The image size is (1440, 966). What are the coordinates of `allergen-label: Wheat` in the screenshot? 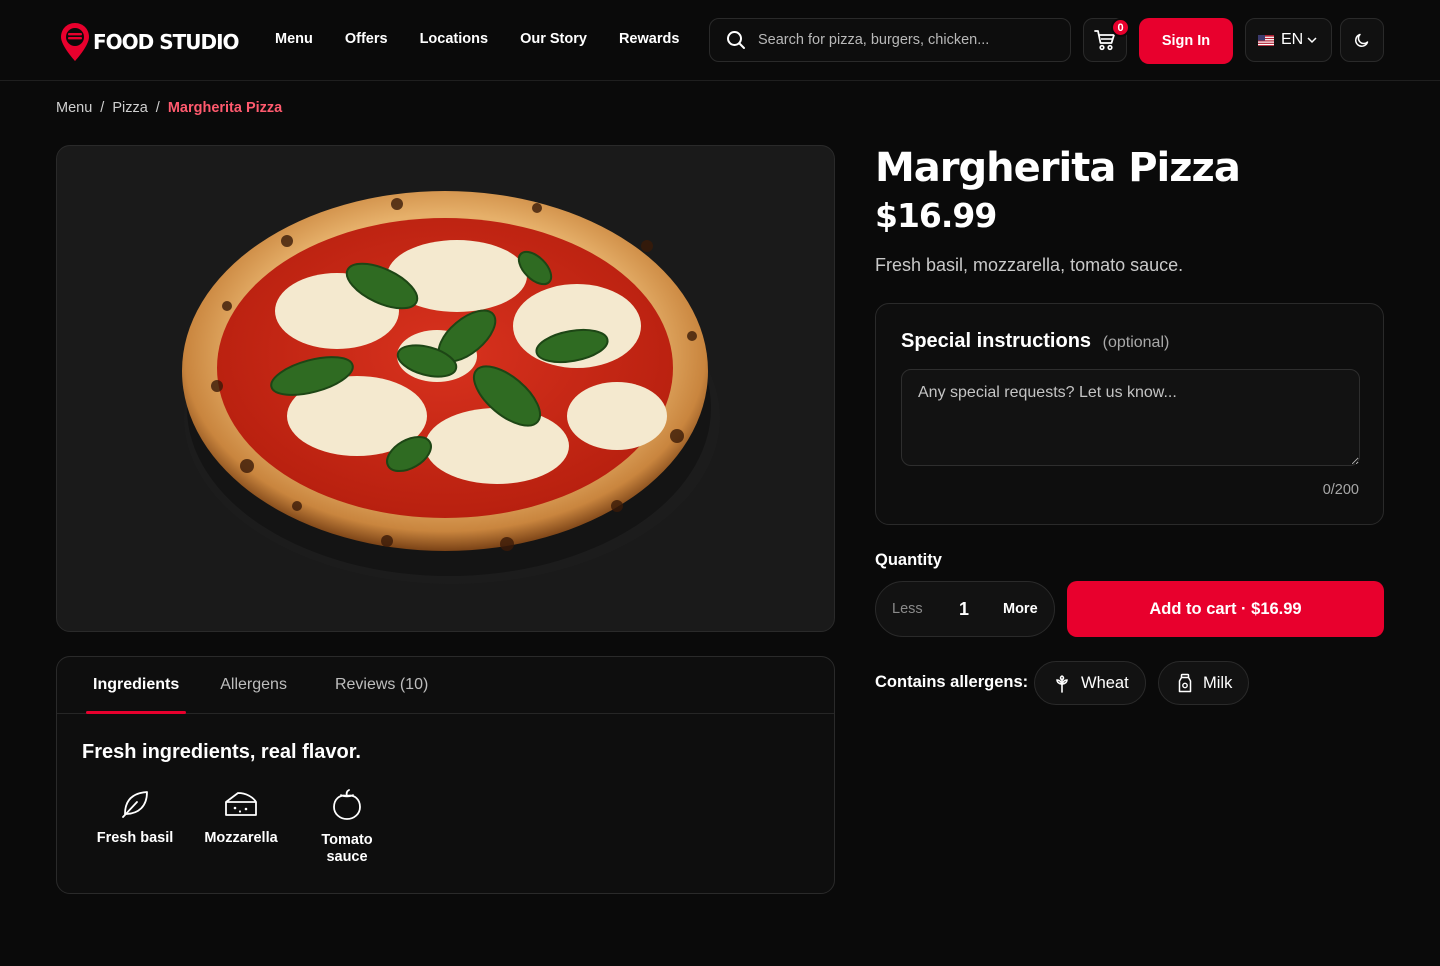 It's located at (1105, 682).